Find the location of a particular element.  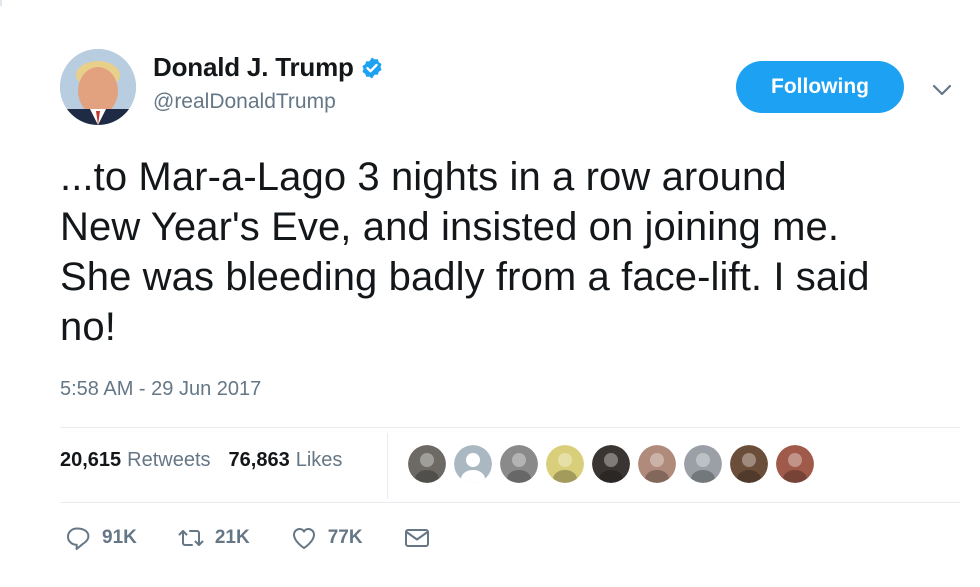

heart-icon is located at coordinates (303, 538).